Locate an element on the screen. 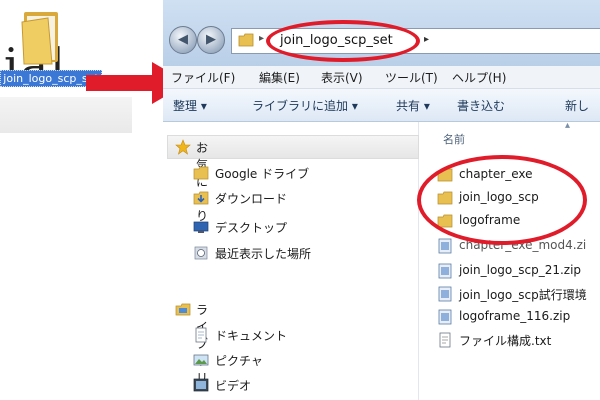 Image resolution: width=600 pixels, height=400 pixels. new-folder-button: 新し is located at coordinates (577, 105).